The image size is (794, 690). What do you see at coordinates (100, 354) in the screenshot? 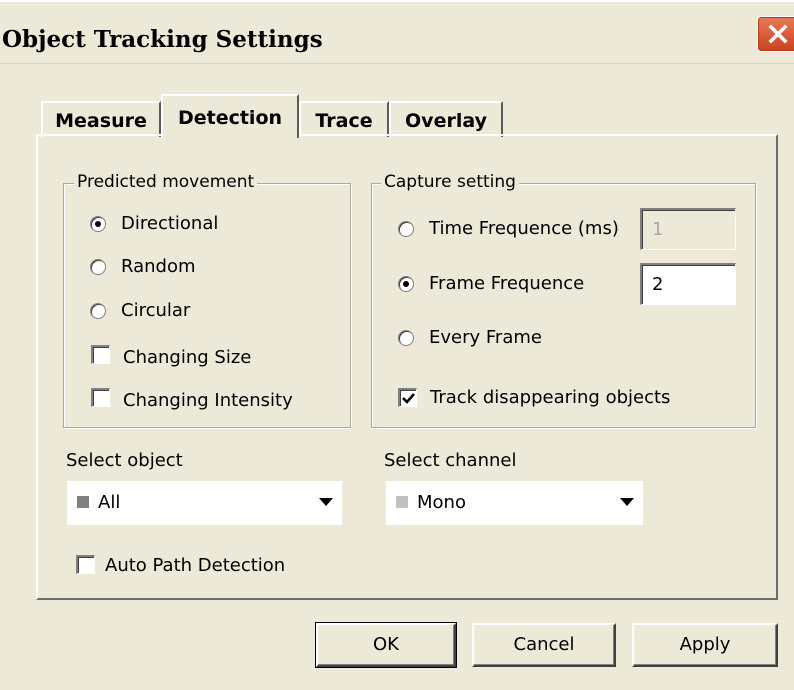
I see `changing-size-checkbox` at bounding box center [100, 354].